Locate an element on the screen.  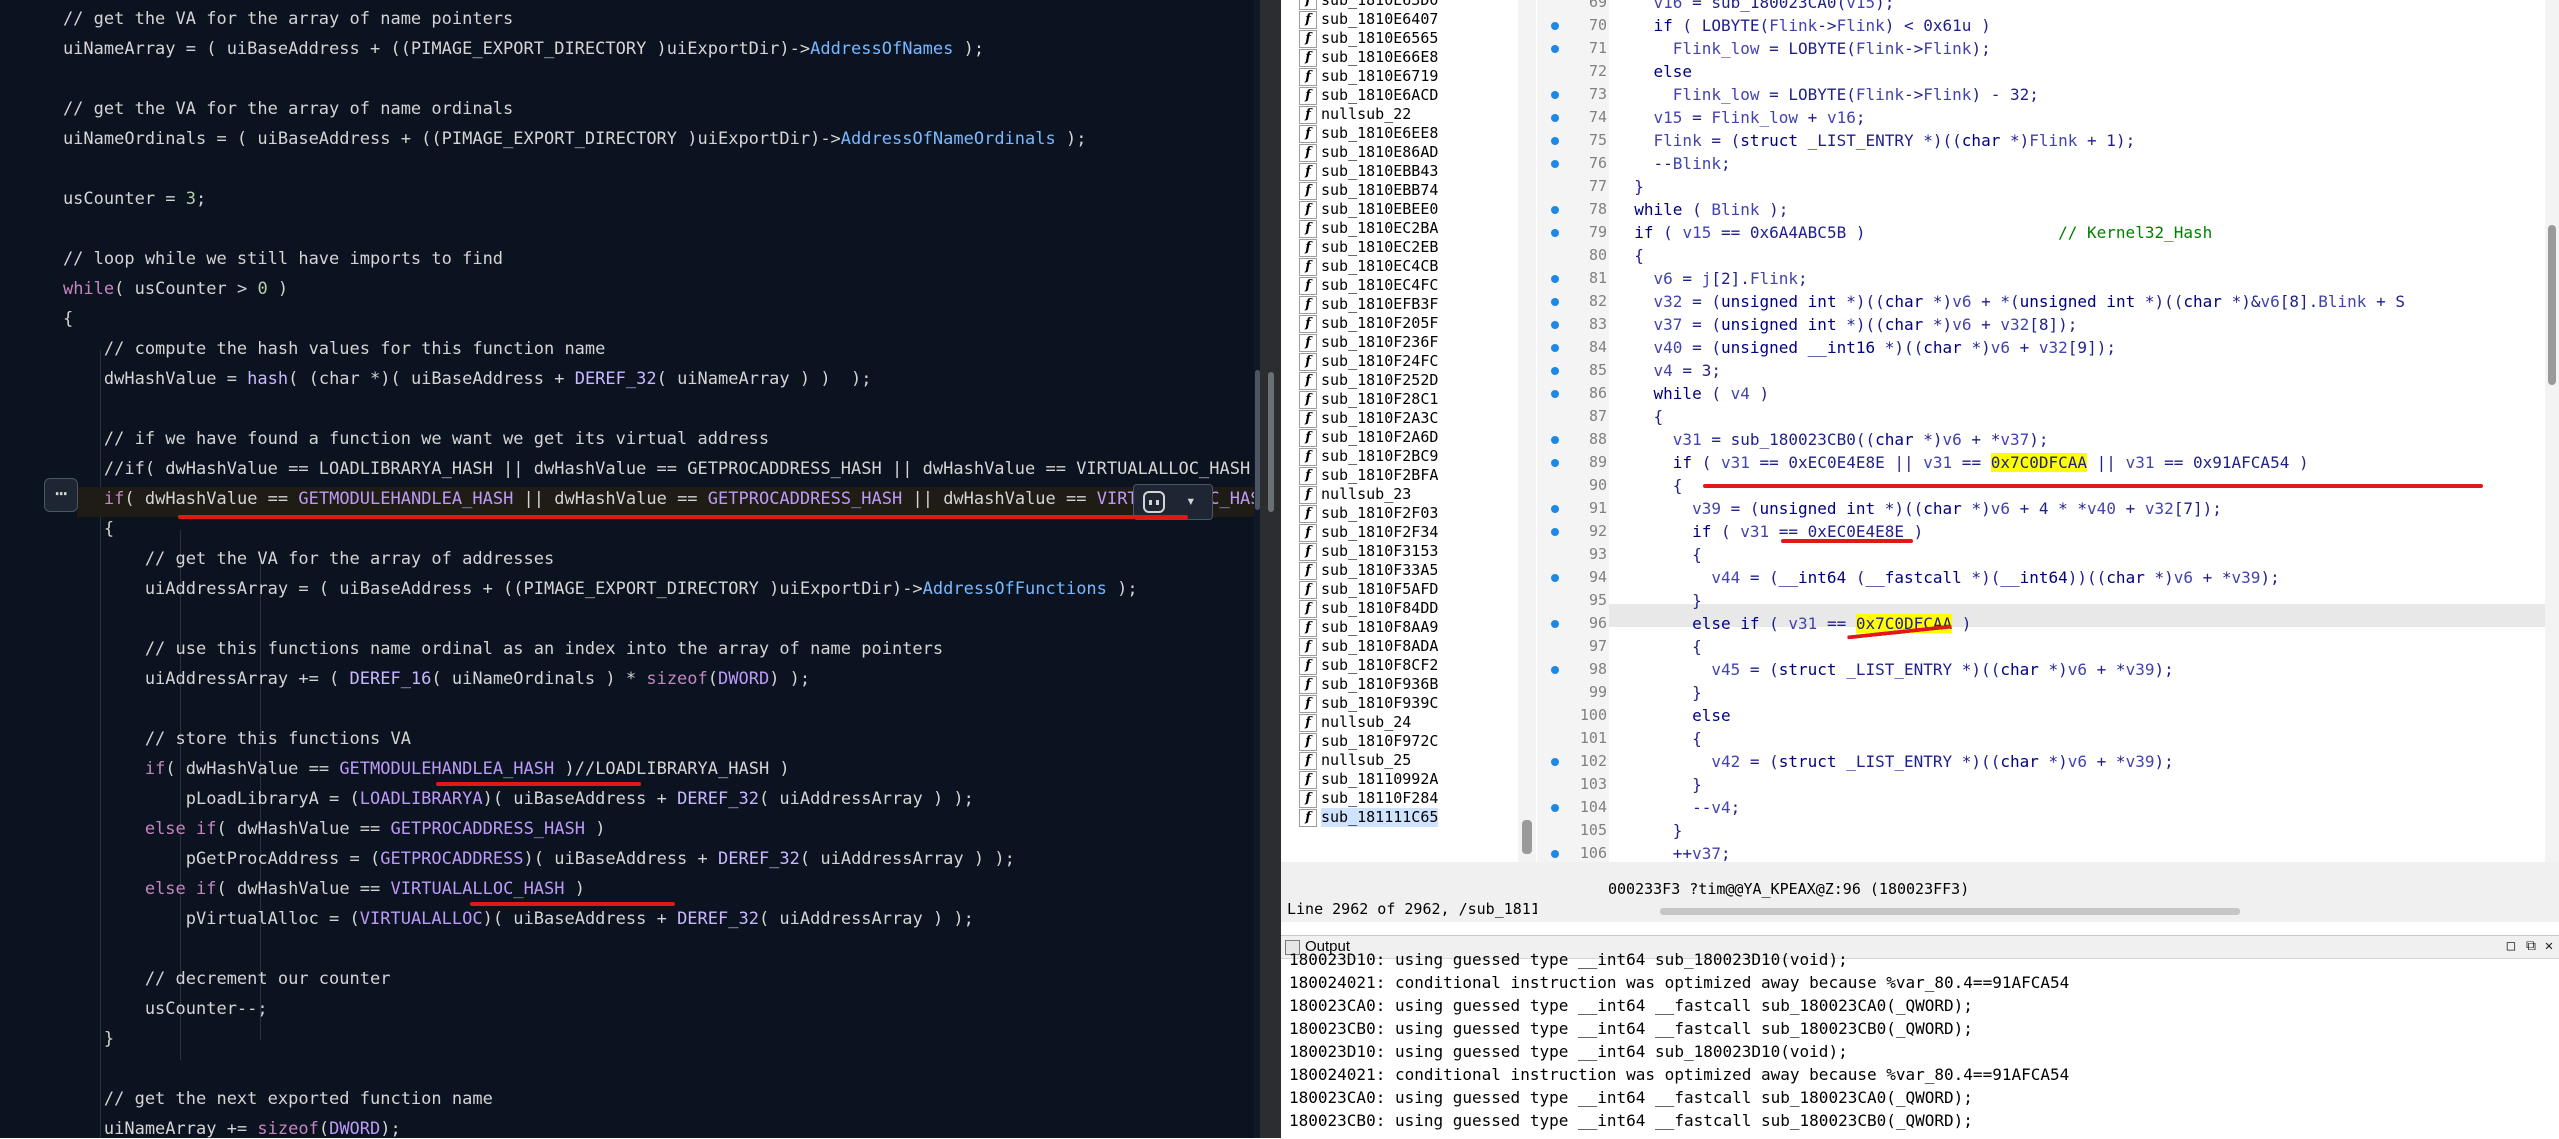
code-line: { is located at coordinates (68, 529).